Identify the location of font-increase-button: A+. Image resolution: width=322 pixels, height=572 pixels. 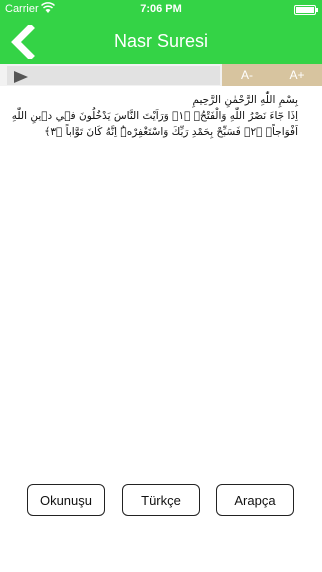
(297, 75).